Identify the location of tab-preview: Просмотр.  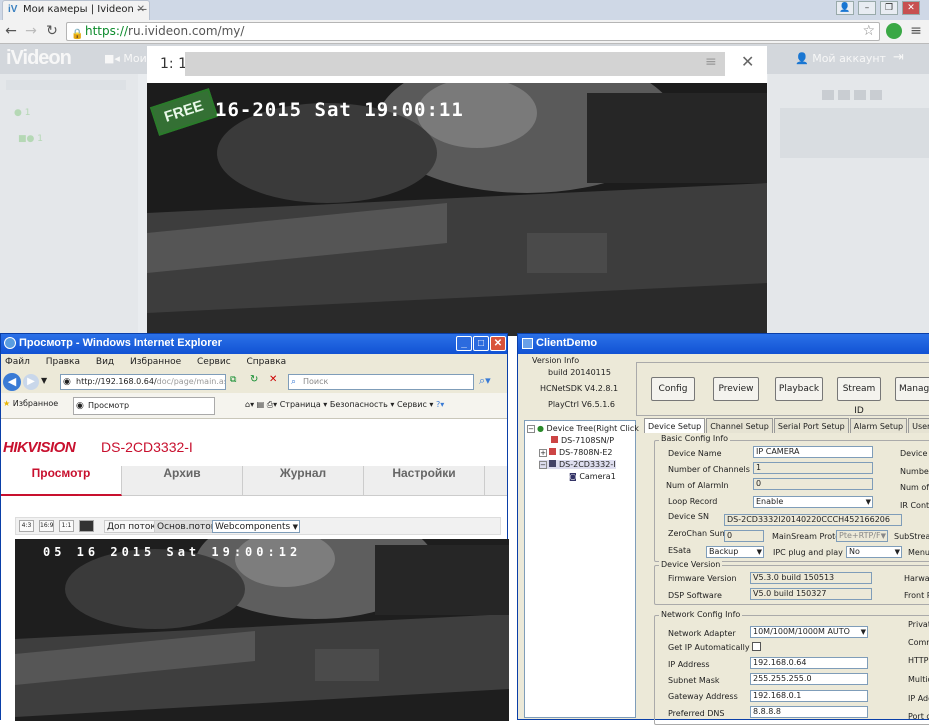
(61, 481).